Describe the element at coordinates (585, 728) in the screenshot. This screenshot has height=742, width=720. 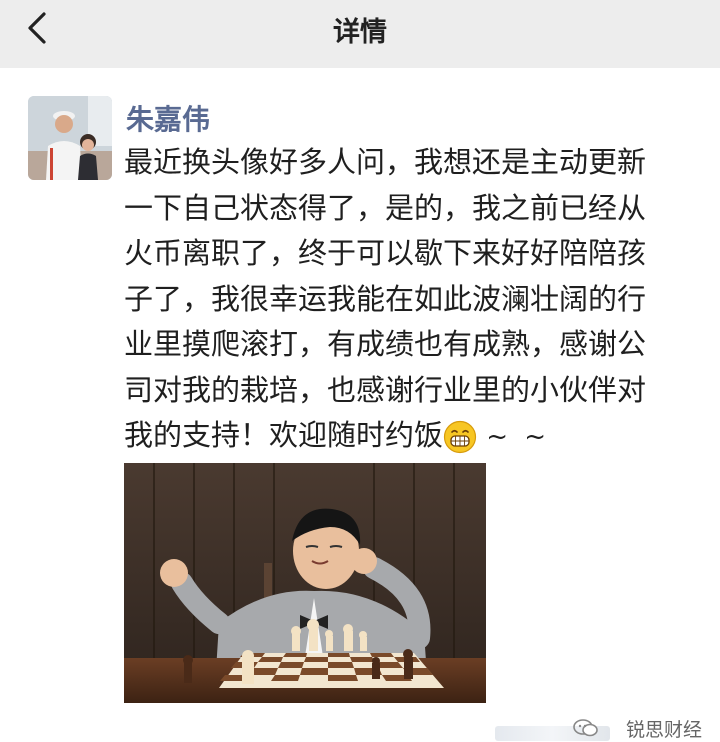
I see `wechat-icon` at that location.